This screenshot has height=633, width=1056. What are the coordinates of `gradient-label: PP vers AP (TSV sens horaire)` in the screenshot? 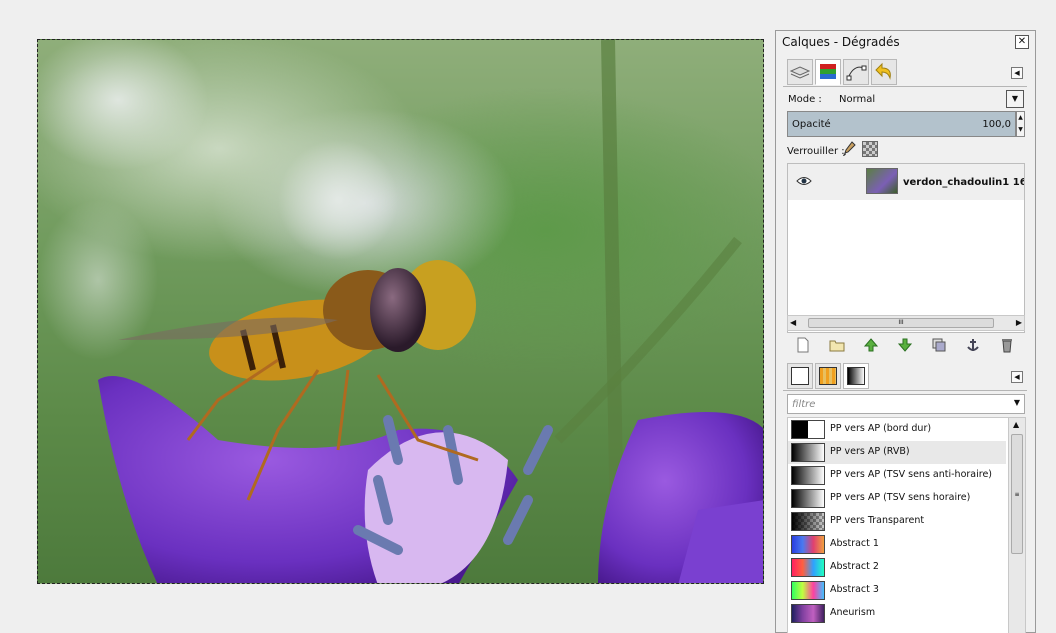 It's located at (900, 497).